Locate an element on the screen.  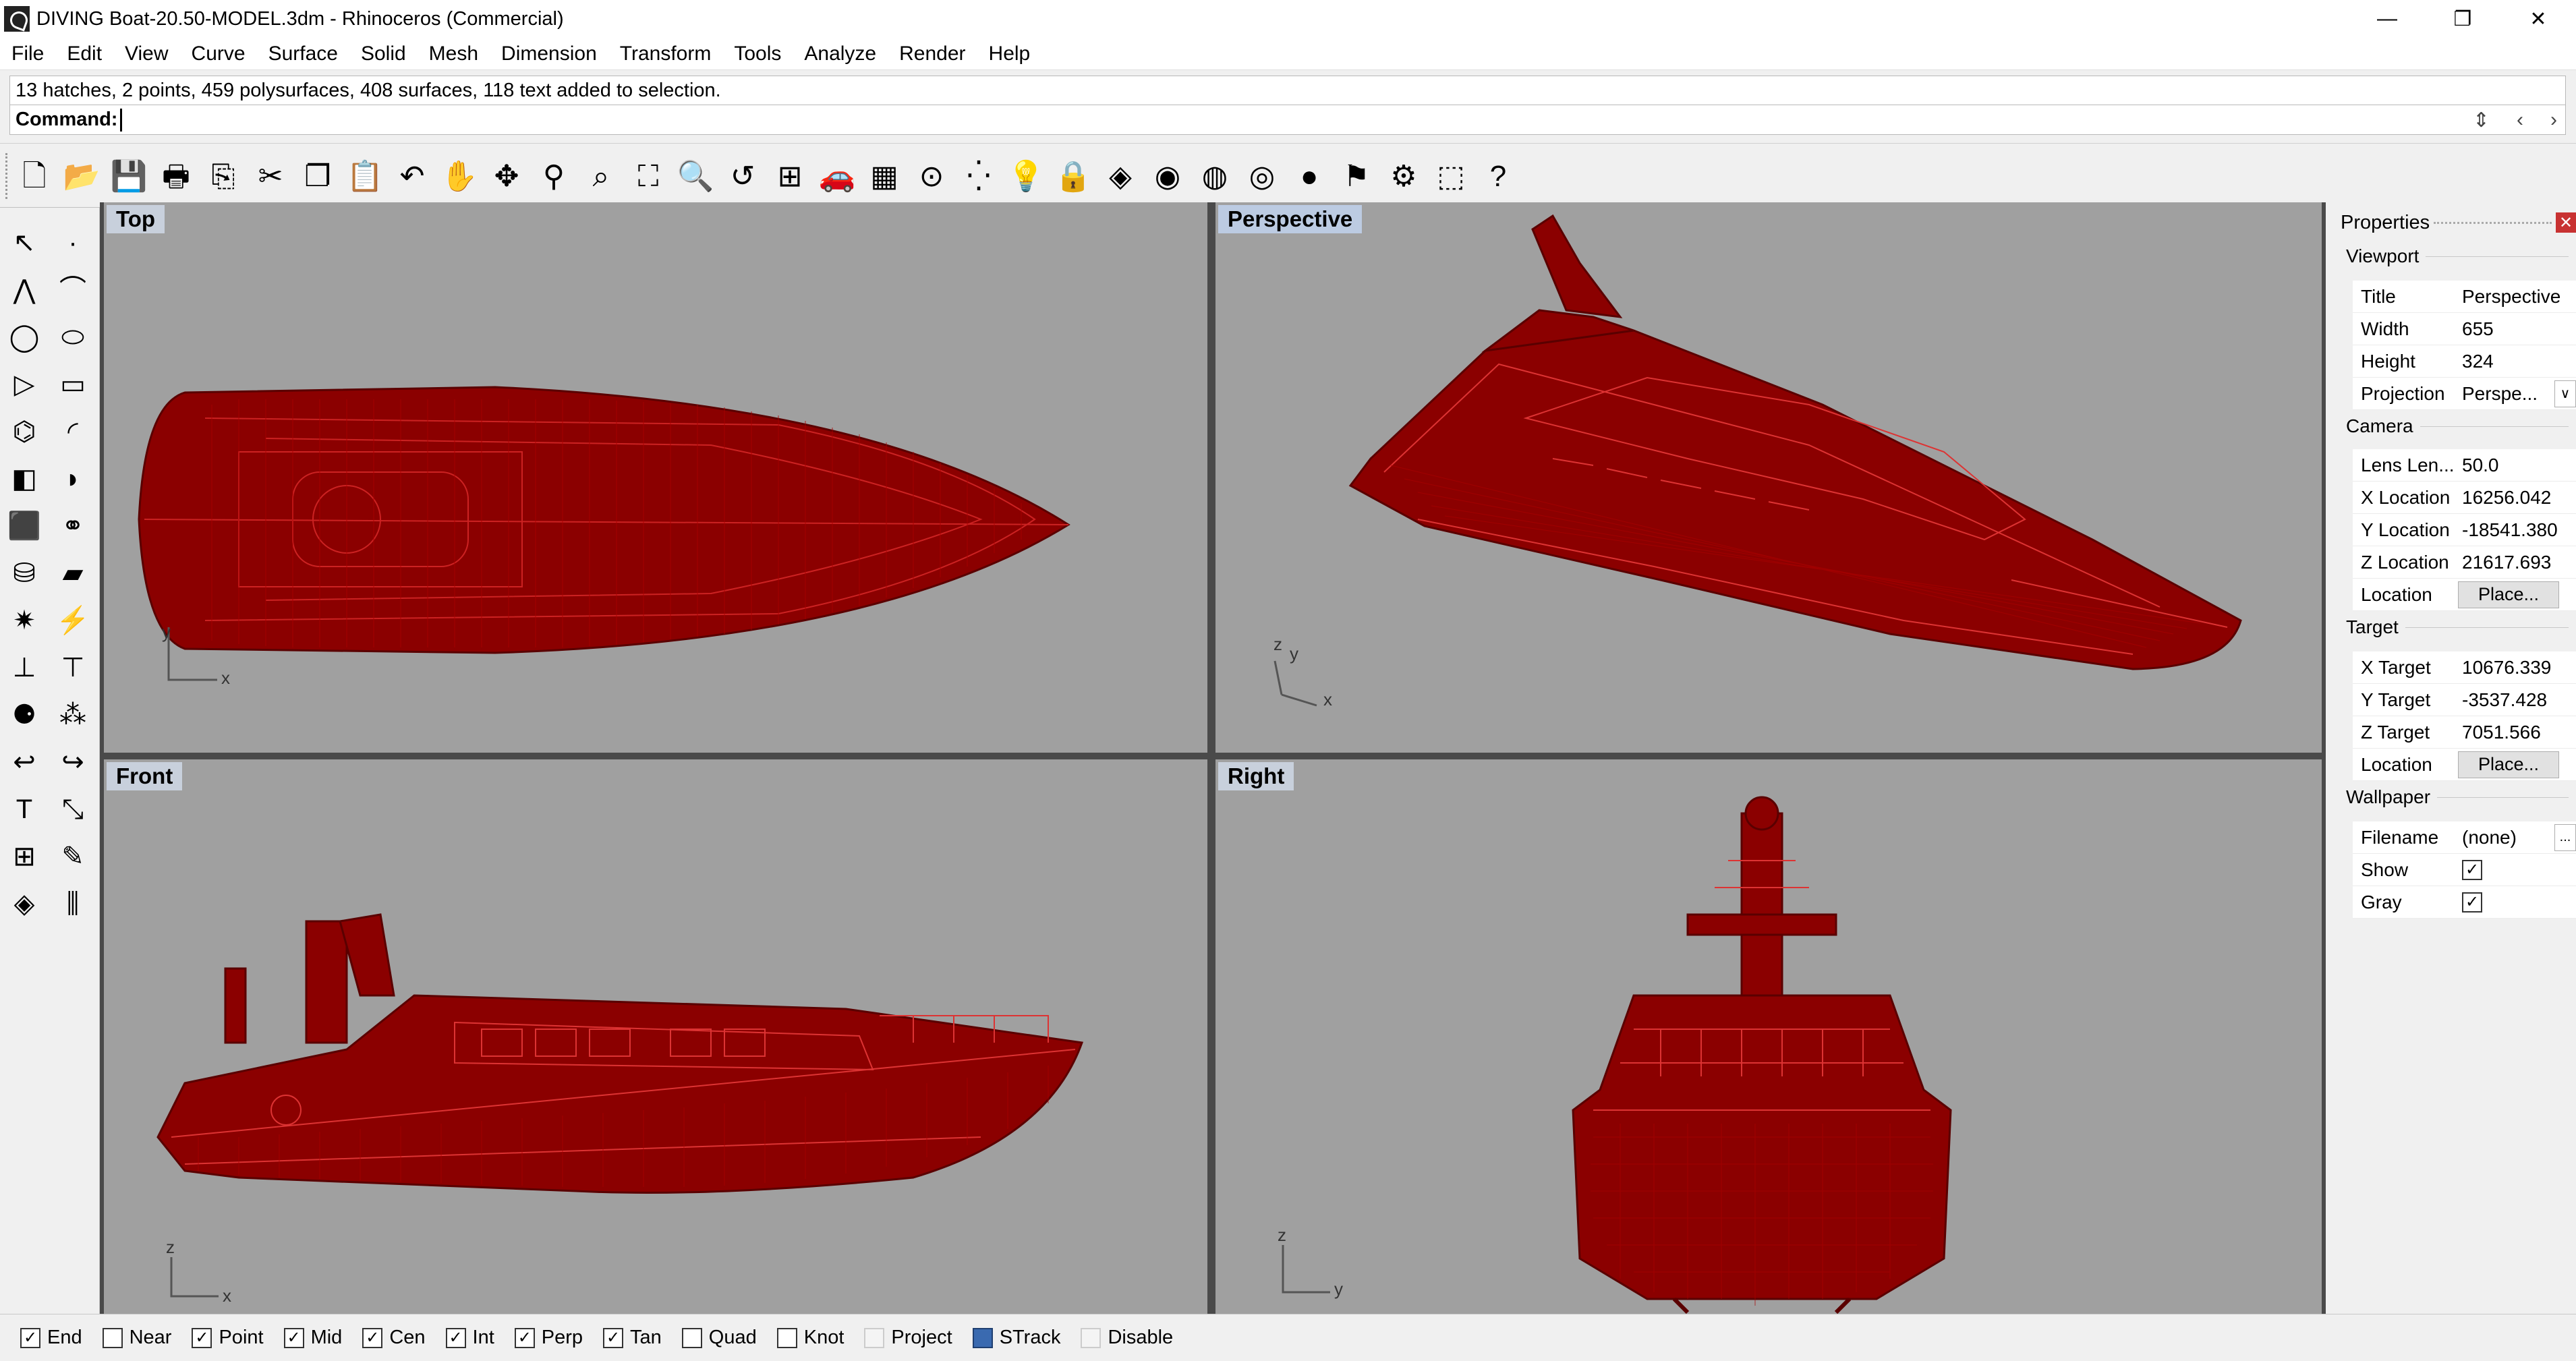
prop-value: 10676.339 is located at coordinates (2516, 667).